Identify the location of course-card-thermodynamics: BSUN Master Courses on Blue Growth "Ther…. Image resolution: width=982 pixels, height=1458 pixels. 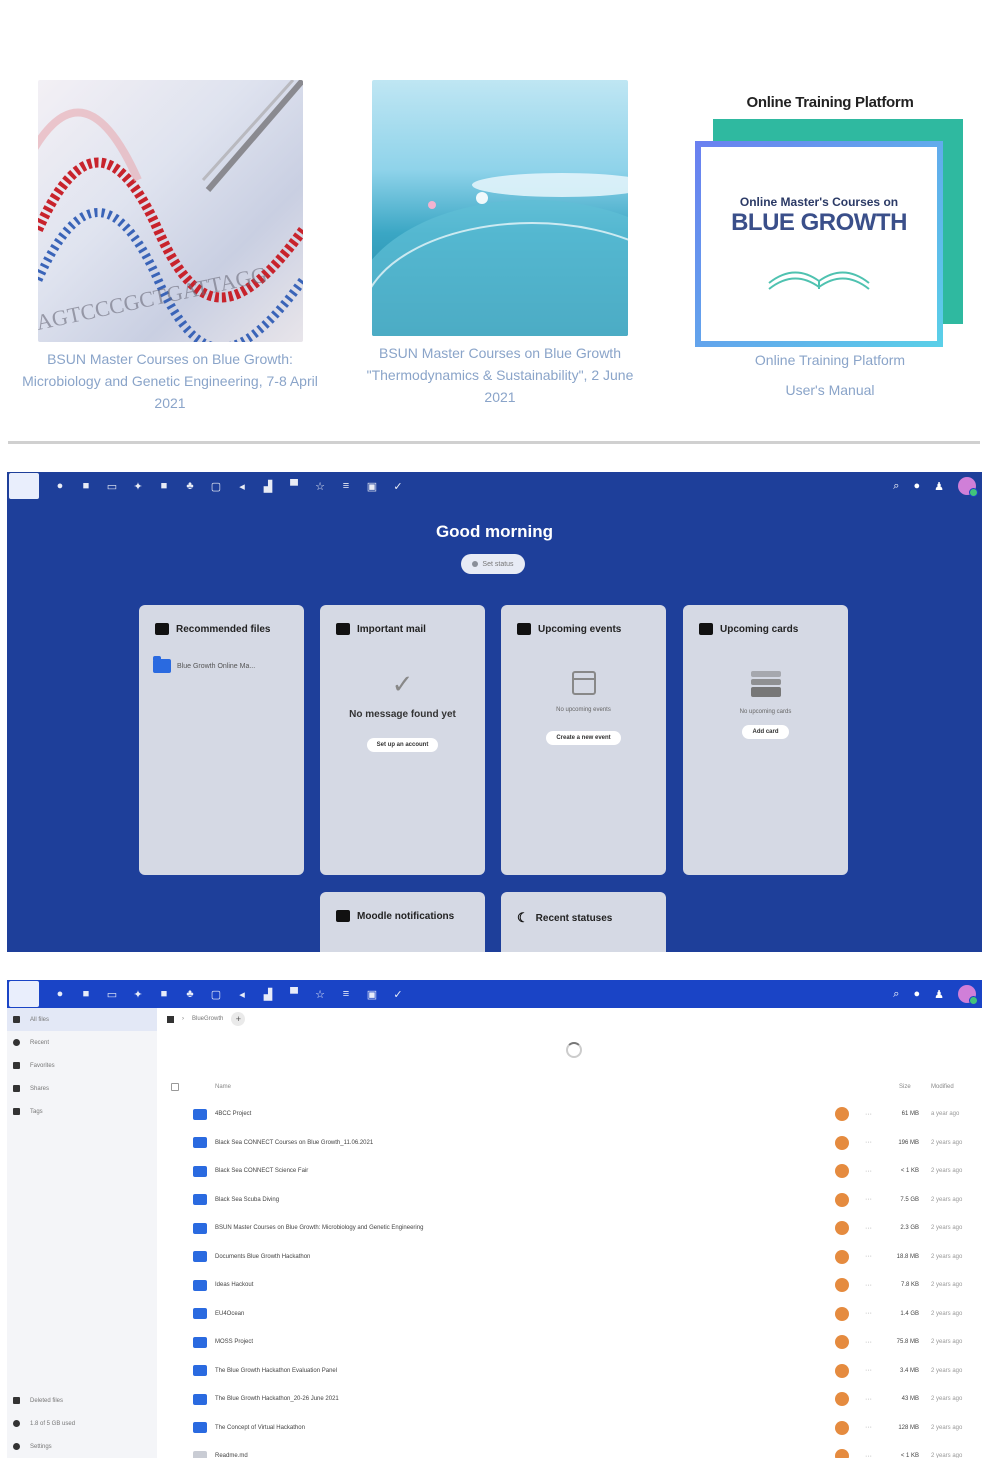
(500, 244).